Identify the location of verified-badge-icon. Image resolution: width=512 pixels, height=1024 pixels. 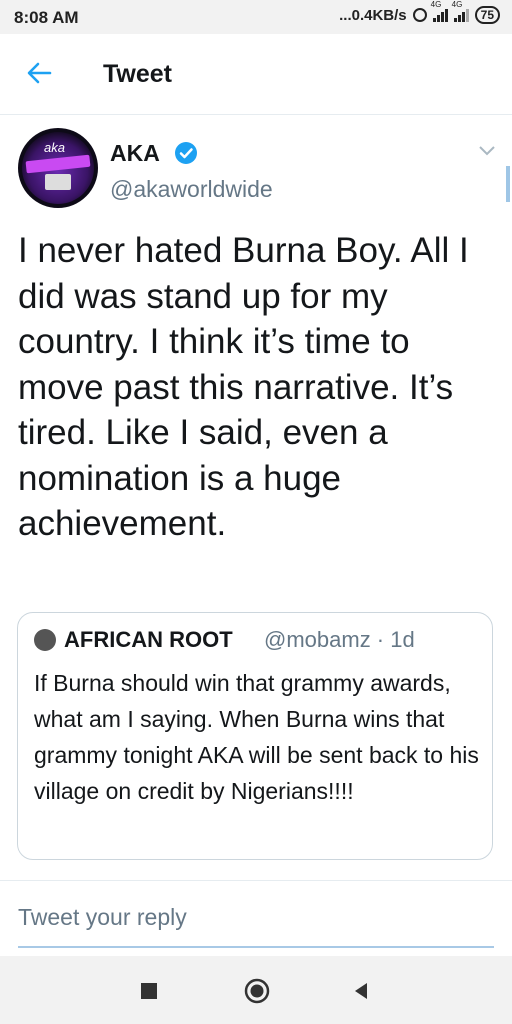
(186, 153).